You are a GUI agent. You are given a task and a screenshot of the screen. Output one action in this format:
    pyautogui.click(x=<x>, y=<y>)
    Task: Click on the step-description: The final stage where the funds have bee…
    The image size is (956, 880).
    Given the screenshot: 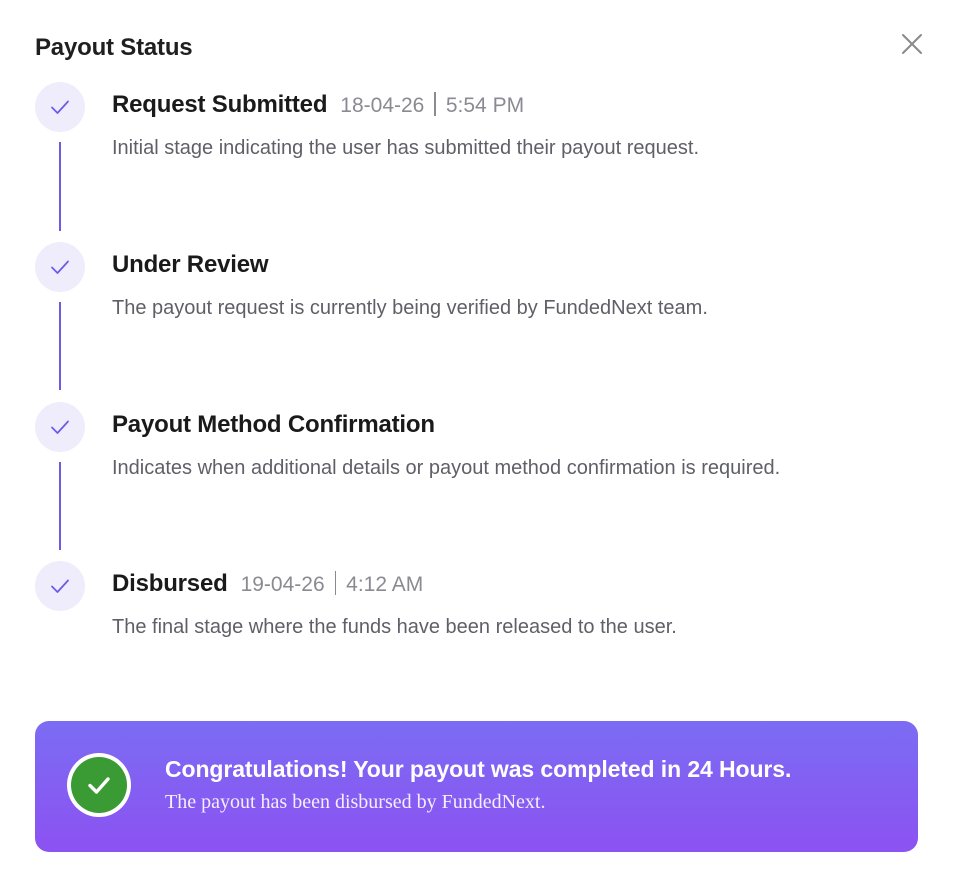 What is the action you would take?
    pyautogui.click(x=394, y=627)
    